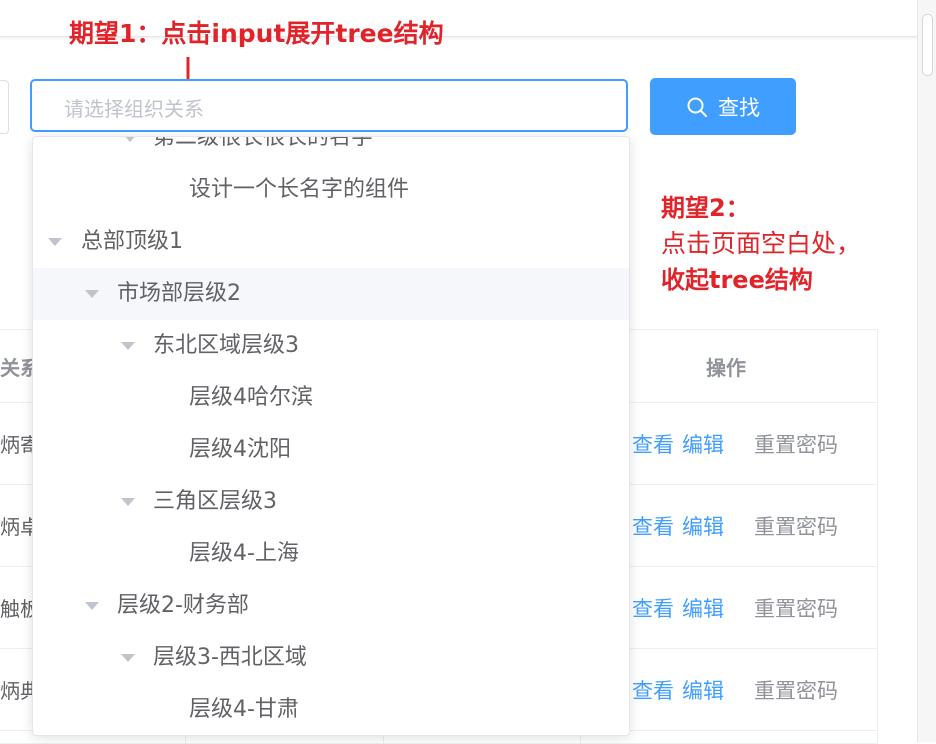  What do you see at coordinates (183, 605) in the screenshot?
I see `tree-node-label: 层级2-财务部` at bounding box center [183, 605].